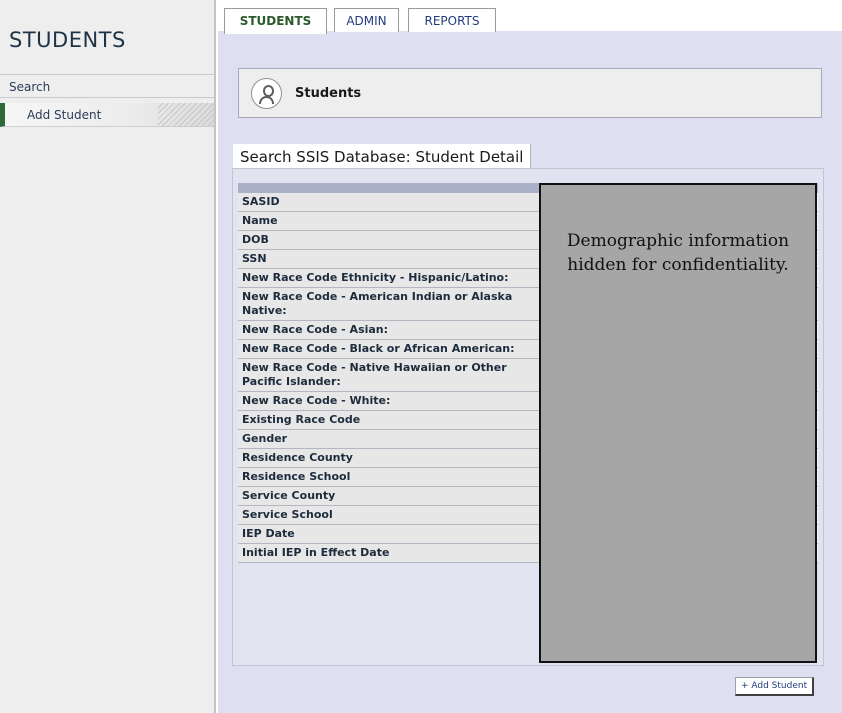 The image size is (842, 713). What do you see at coordinates (388, 553) in the screenshot?
I see `field-label-initial-iep-date: Initial IEP in Effect Date` at bounding box center [388, 553].